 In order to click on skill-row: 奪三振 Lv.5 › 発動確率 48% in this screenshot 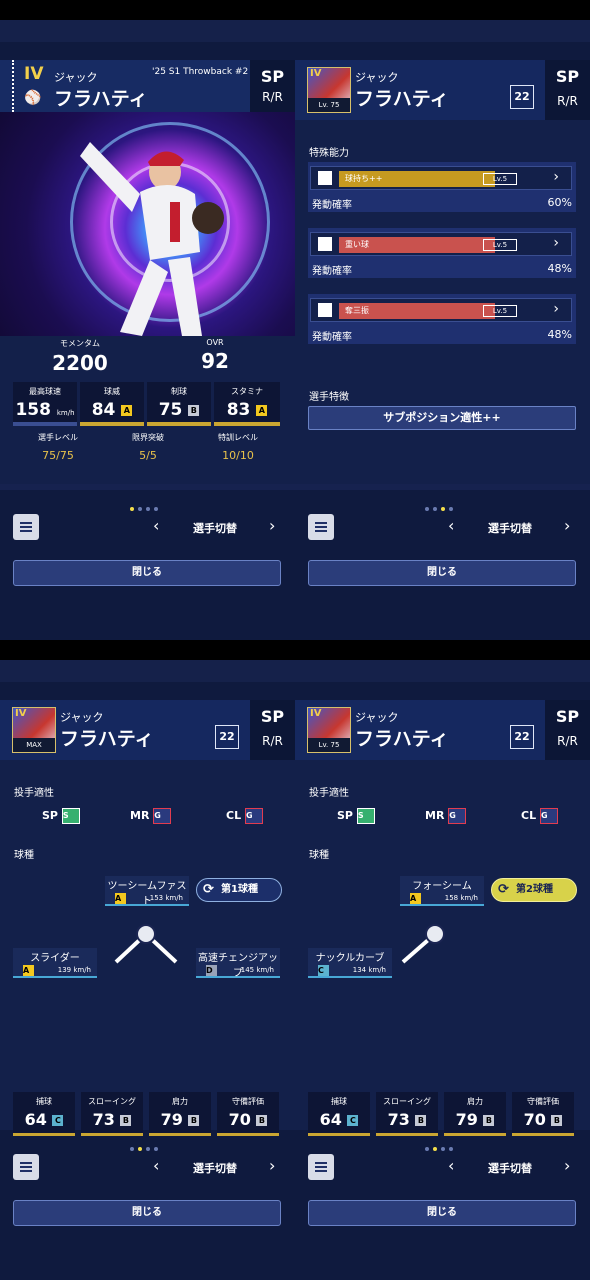, I will do `click(442, 319)`.